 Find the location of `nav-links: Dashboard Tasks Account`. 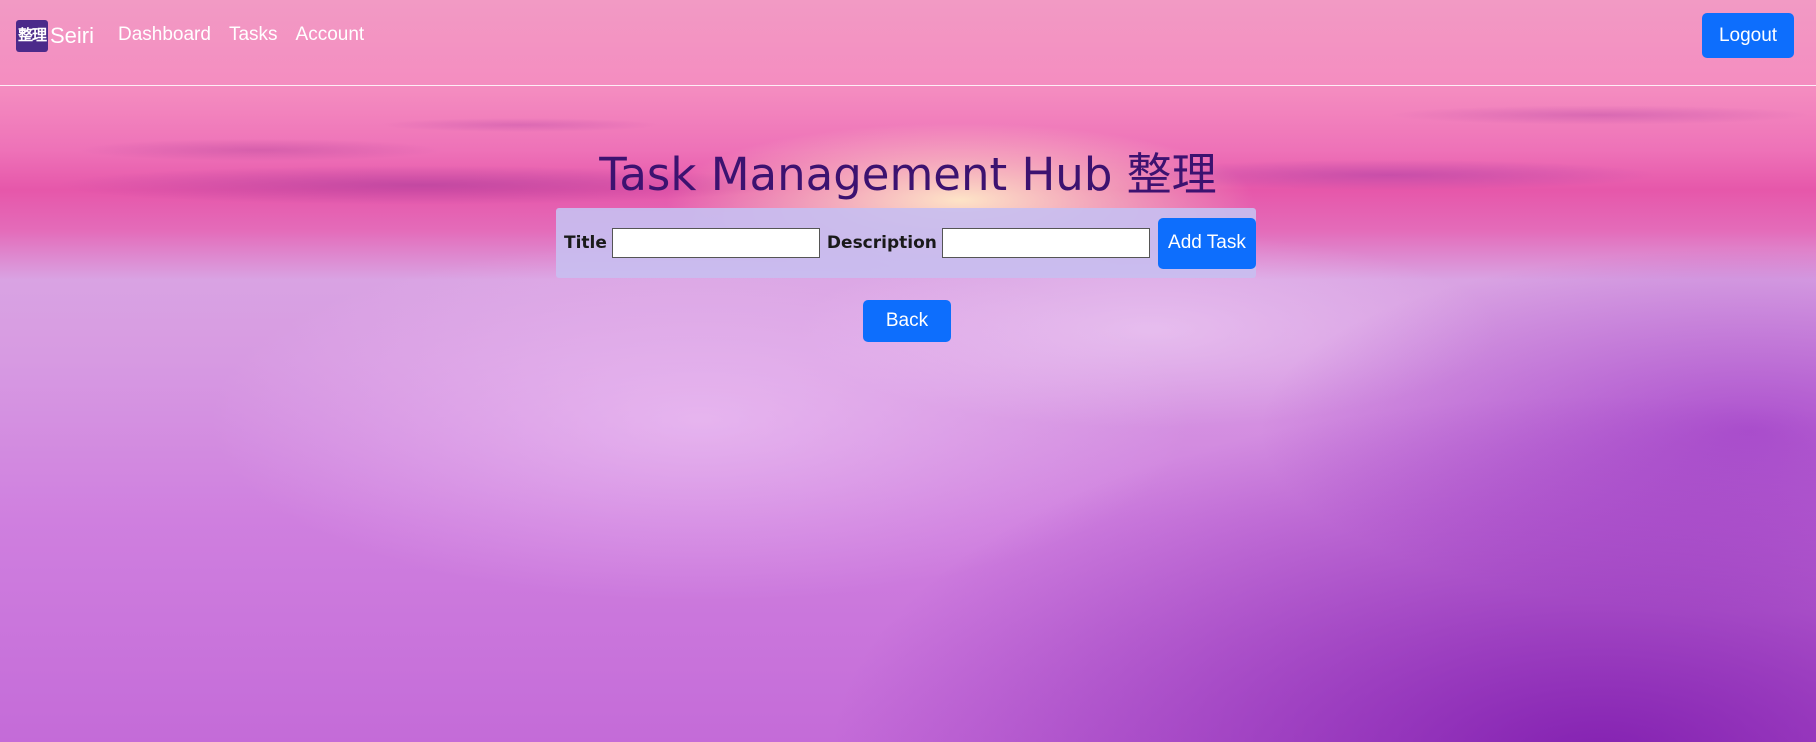

nav-links: Dashboard Tasks Account is located at coordinates (241, 35).